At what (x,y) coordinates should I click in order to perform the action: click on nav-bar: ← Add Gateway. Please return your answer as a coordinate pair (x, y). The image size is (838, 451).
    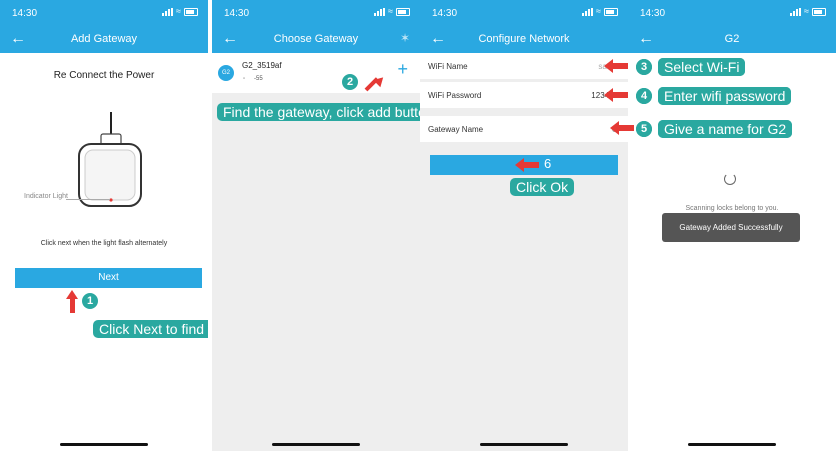
    Looking at the image, I should click on (104, 40).